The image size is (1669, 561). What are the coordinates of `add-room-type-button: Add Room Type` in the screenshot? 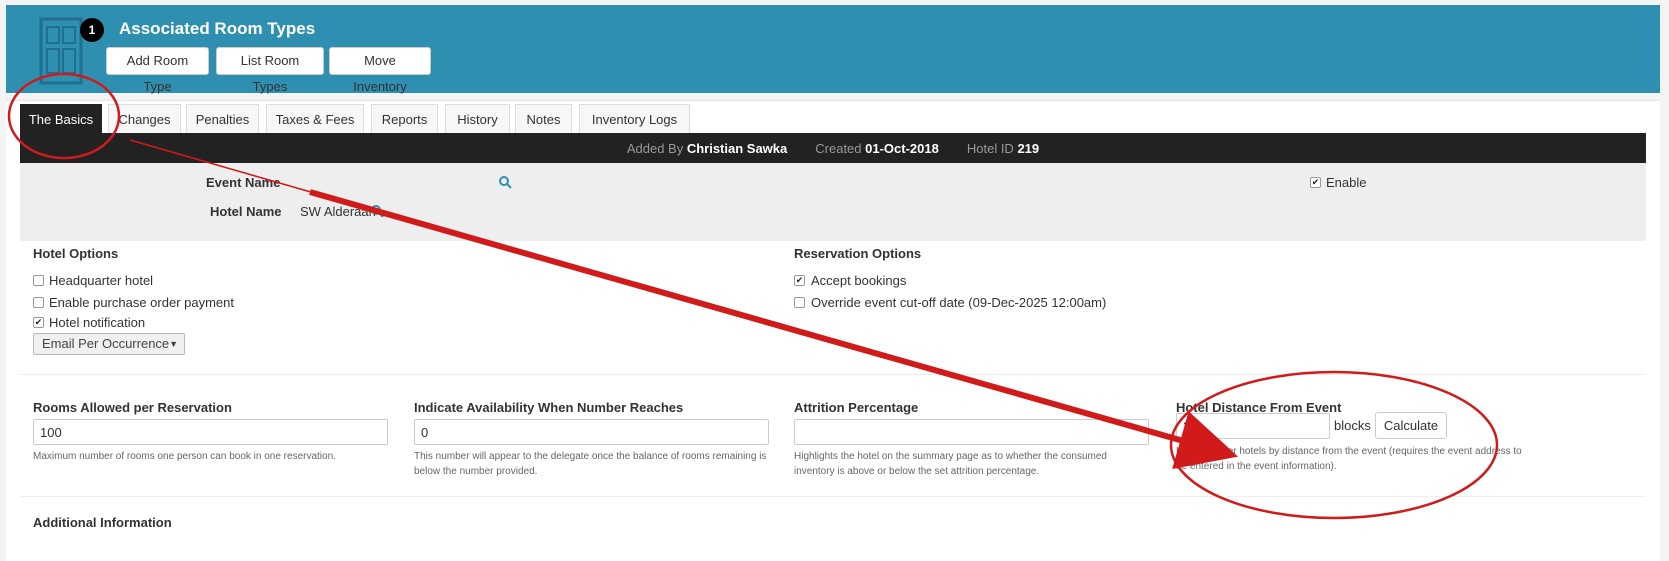 It's located at (157, 70).